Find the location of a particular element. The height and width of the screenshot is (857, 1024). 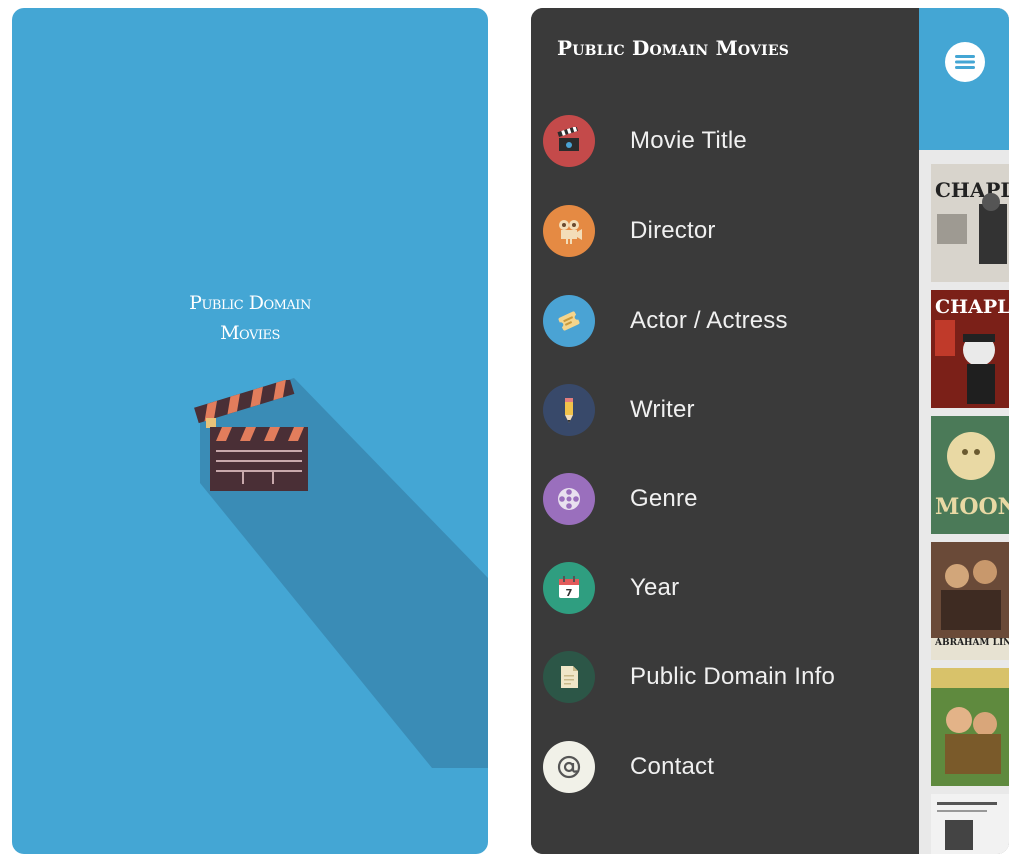

menu-item-director: Director is located at coordinates (725, 233).